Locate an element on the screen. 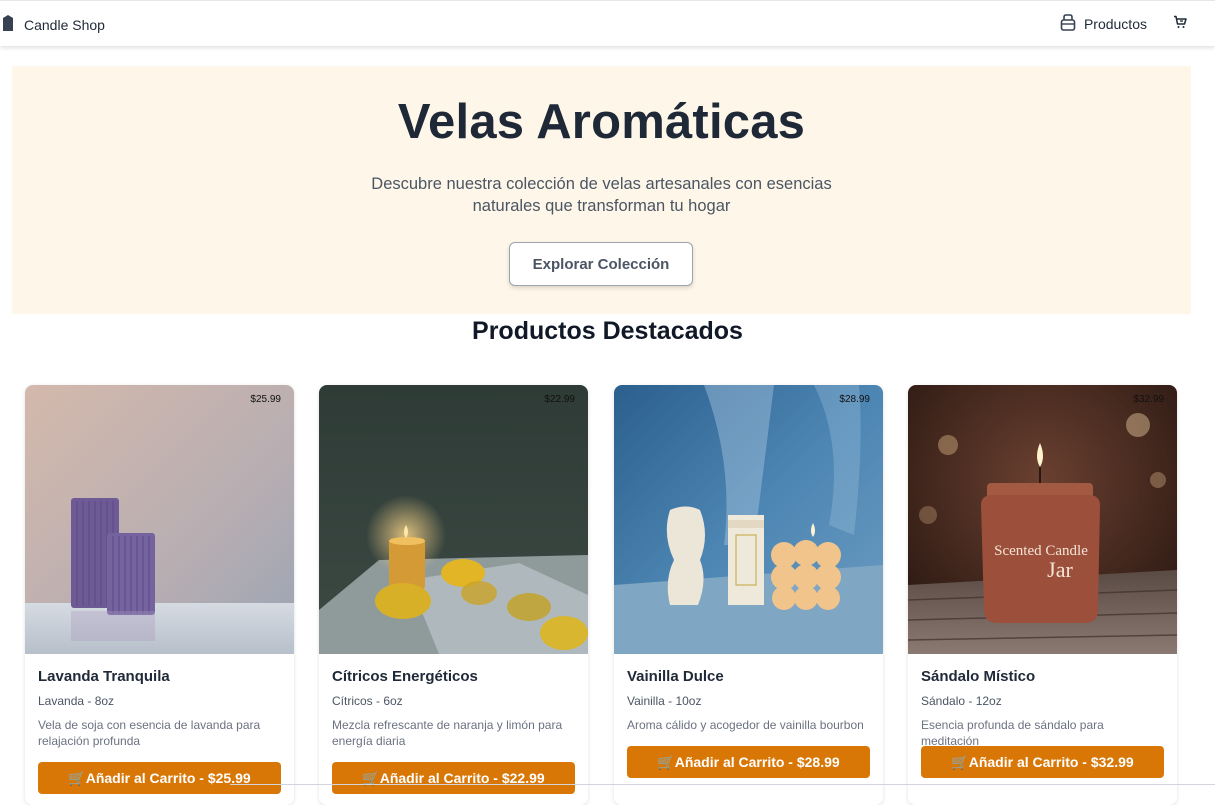  cart-button is located at coordinates (1180, 24).